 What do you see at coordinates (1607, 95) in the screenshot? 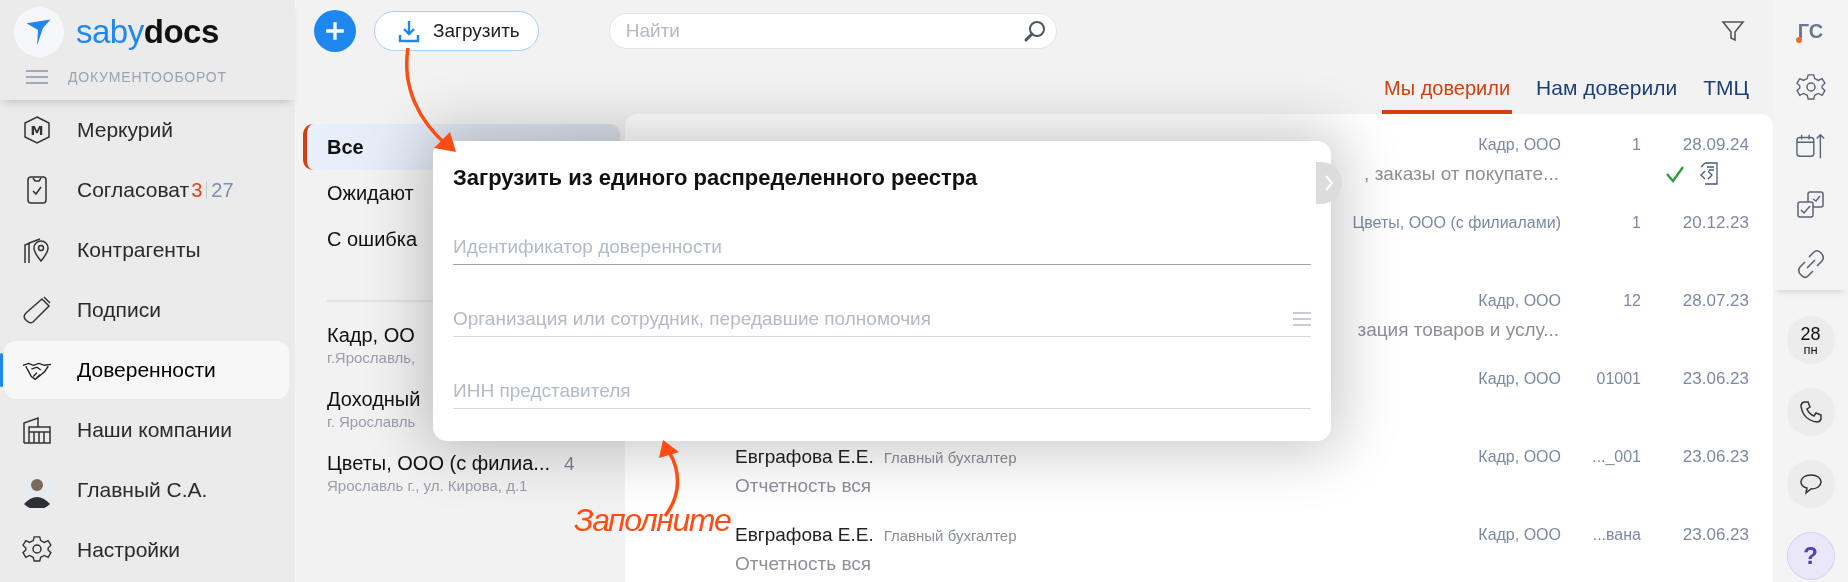
I see `tab: Нам доверили` at bounding box center [1607, 95].